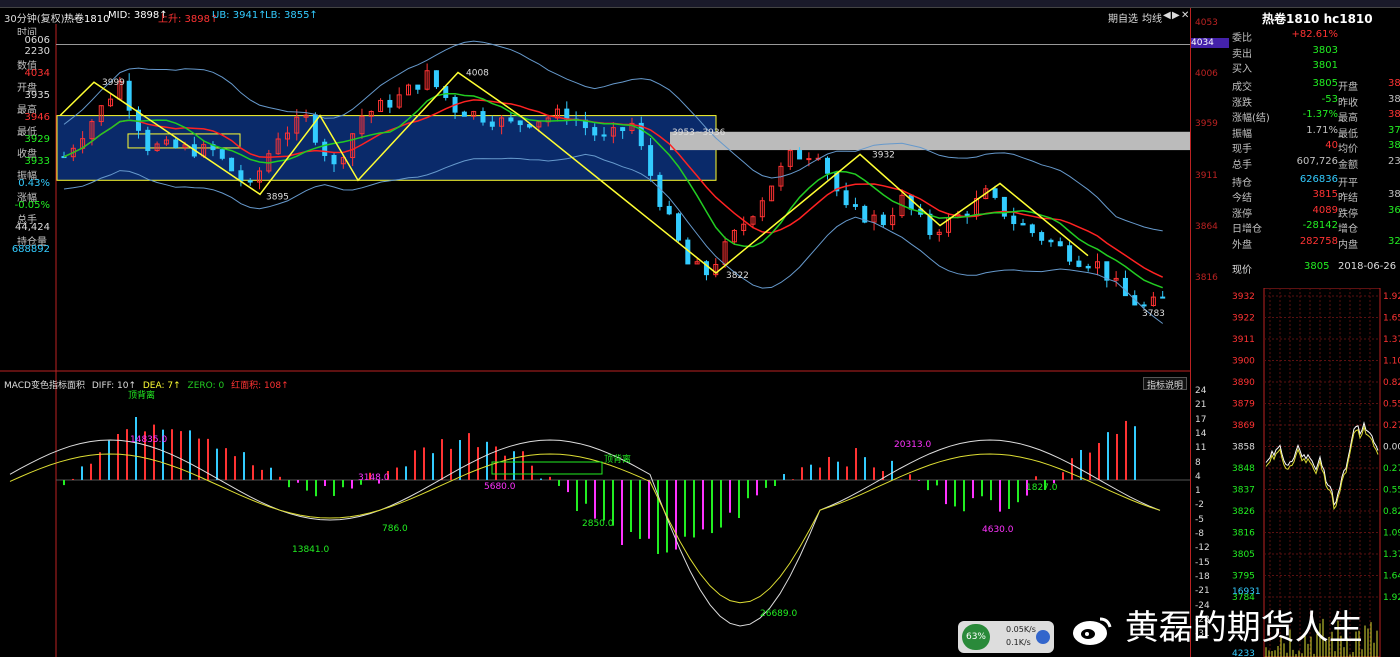  I want to click on quote-row: 总手 607,726金额 231.9, so click(1315, 163).